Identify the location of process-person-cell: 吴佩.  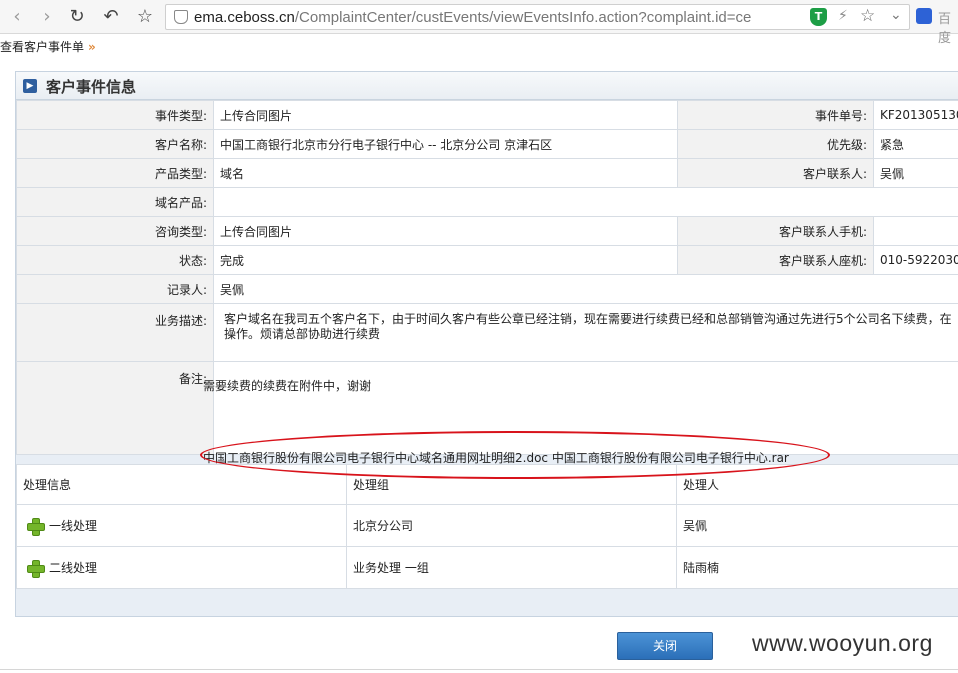
(817, 525).